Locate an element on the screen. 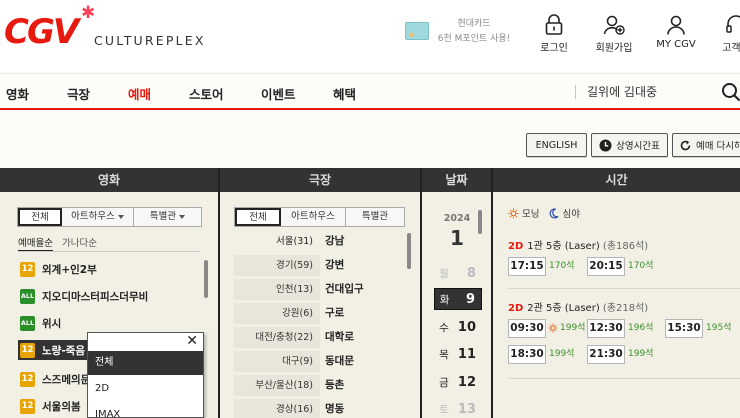  movie-tab-all: 전체 is located at coordinates (40, 217).